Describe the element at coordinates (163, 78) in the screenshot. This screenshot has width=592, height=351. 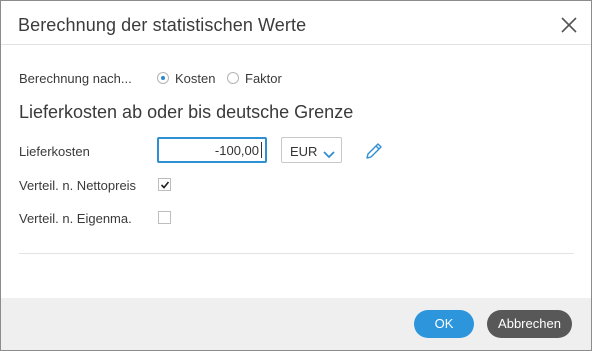
I see `radio-kosten` at that location.